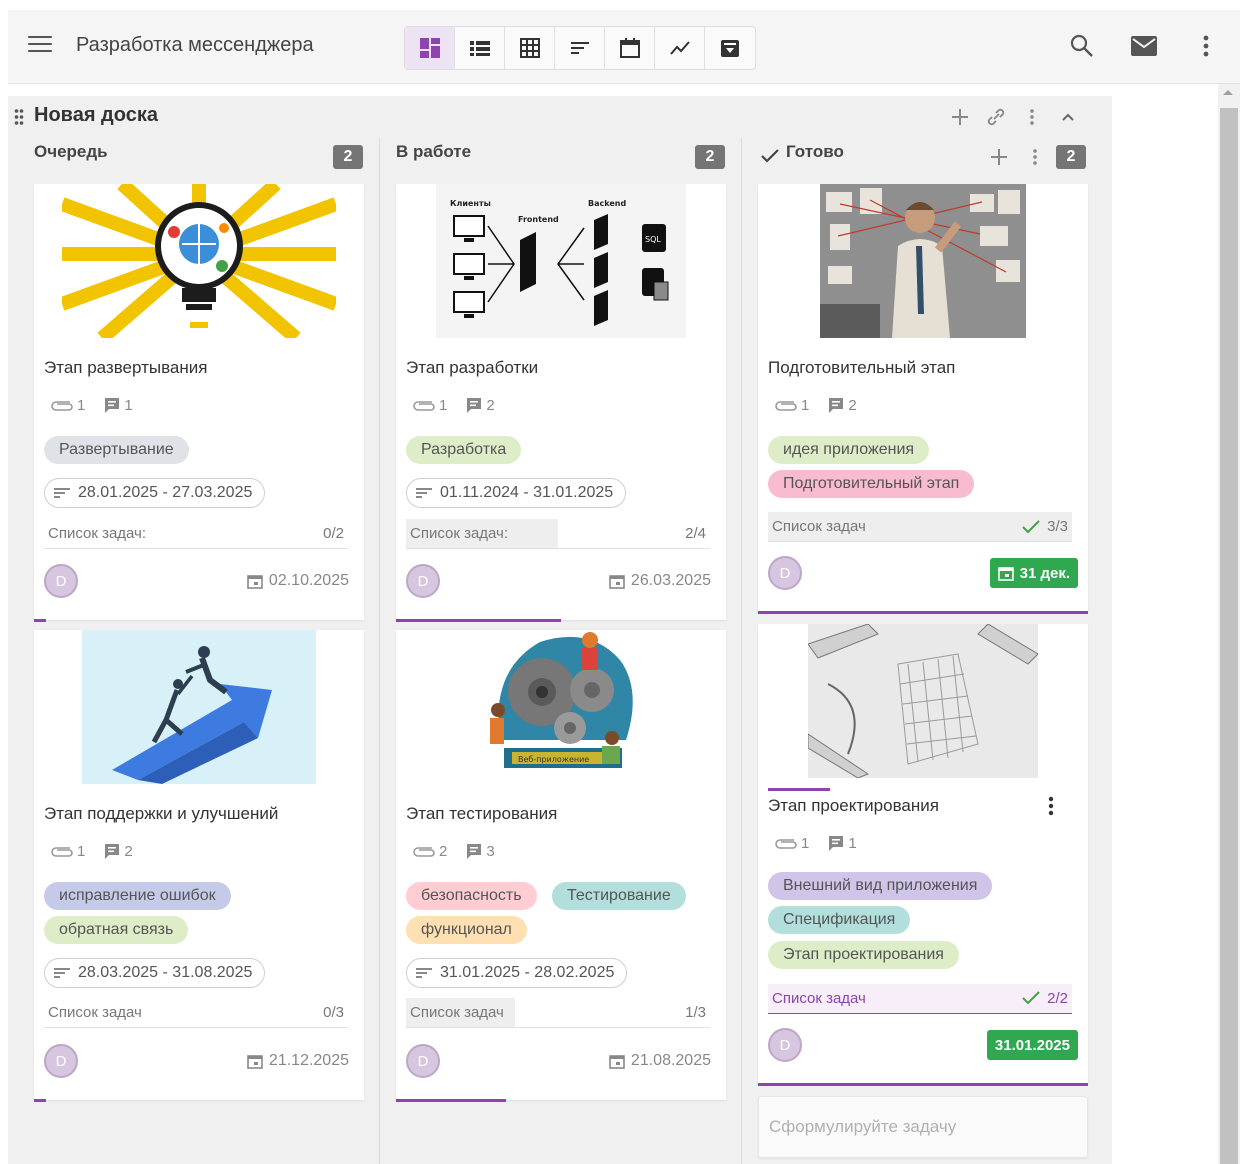 The height and width of the screenshot is (1164, 1246). I want to click on view-calendar-button, so click(630, 48).